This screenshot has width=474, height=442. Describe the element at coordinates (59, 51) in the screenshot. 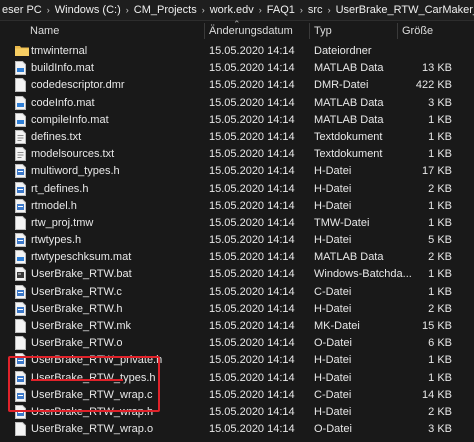

I see `file-name: tmwinternal` at that location.